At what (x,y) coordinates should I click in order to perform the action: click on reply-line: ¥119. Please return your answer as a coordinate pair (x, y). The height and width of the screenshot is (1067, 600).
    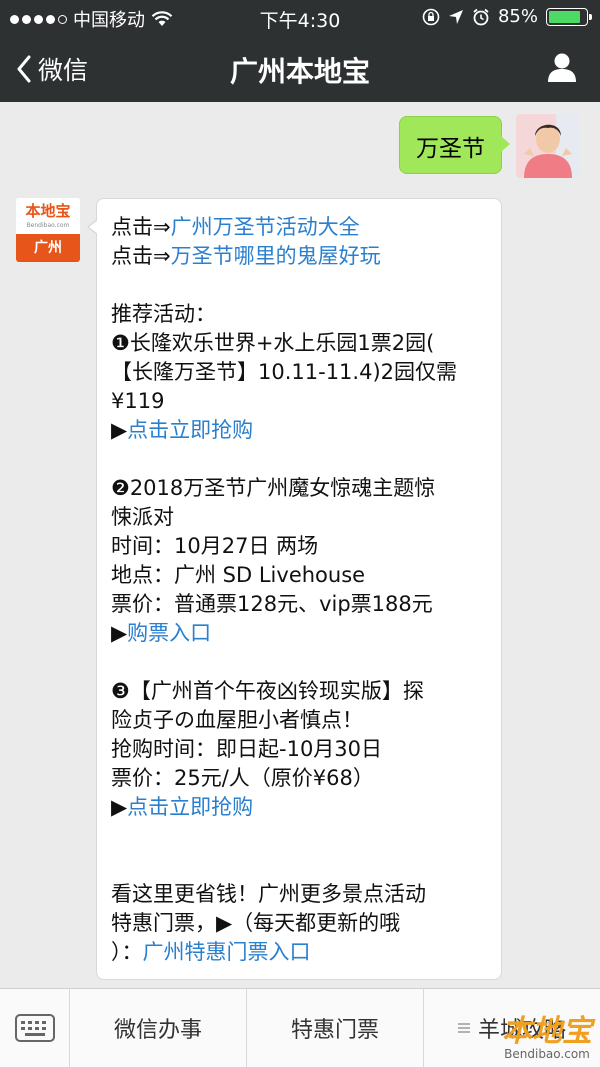
    Looking at the image, I should click on (299, 401).